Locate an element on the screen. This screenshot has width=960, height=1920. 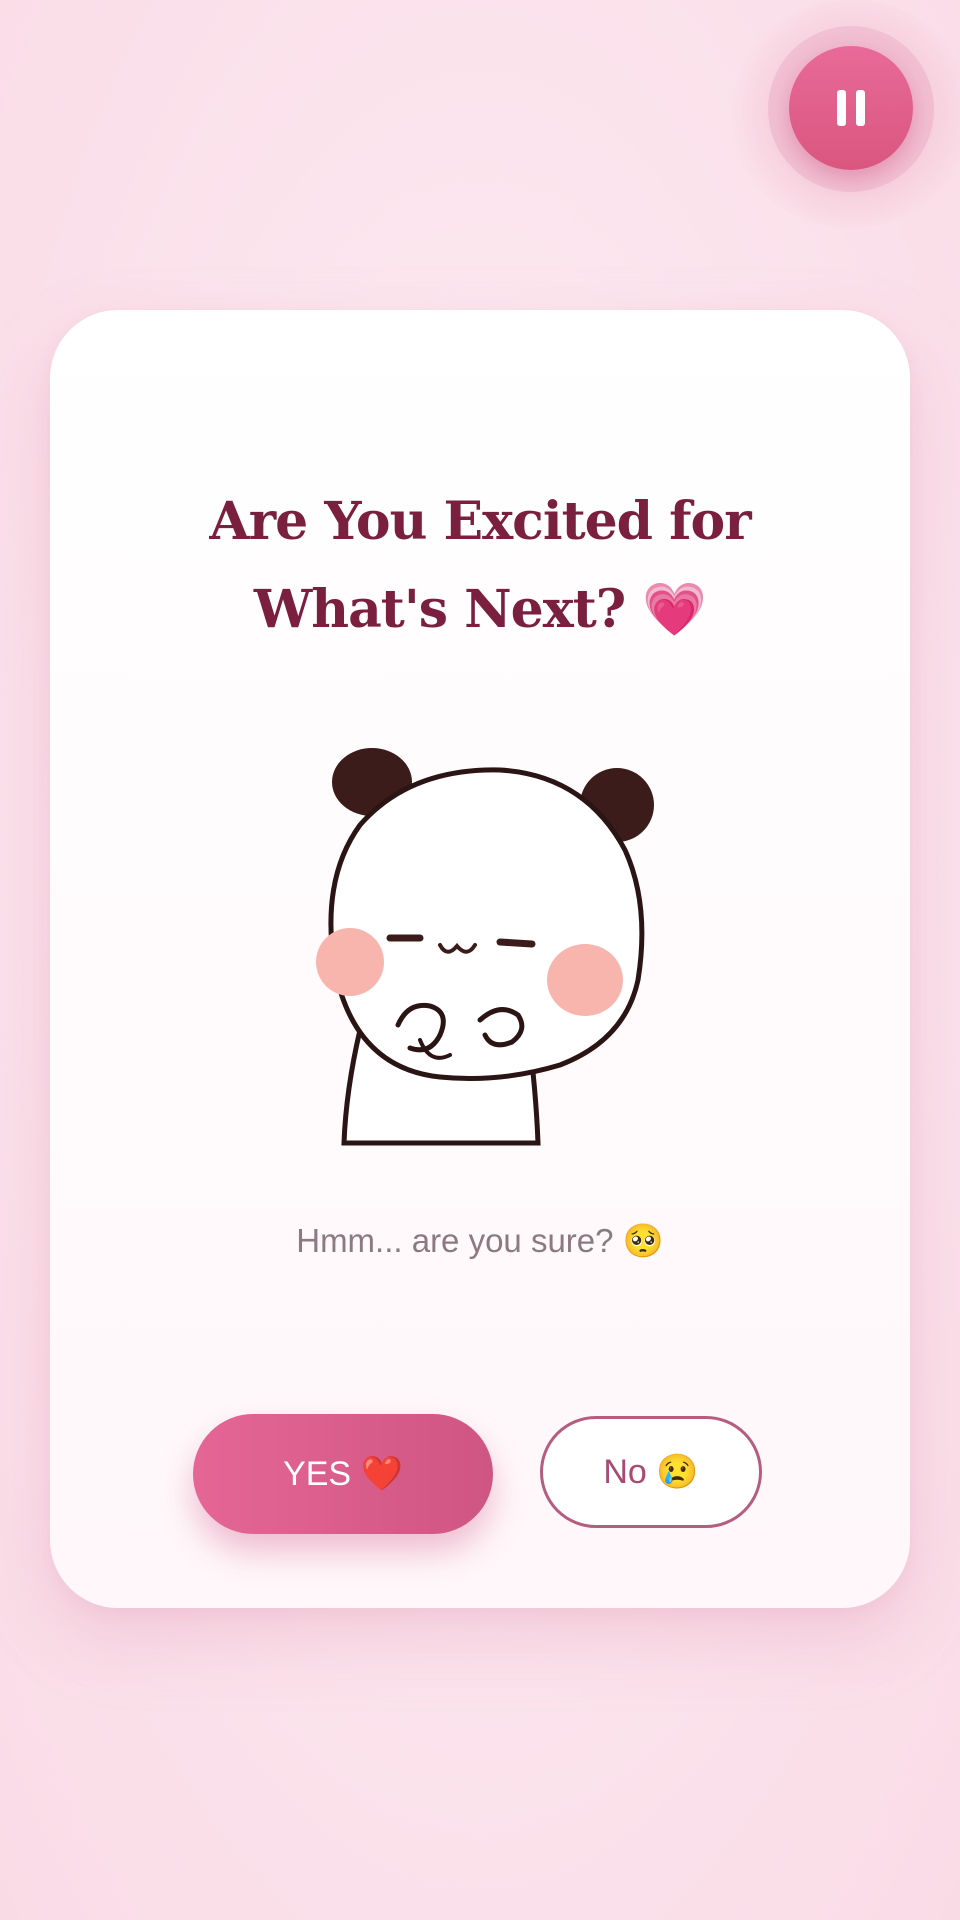
question-title: Are You Excited for What's Next? 💗 is located at coordinates (480, 565).